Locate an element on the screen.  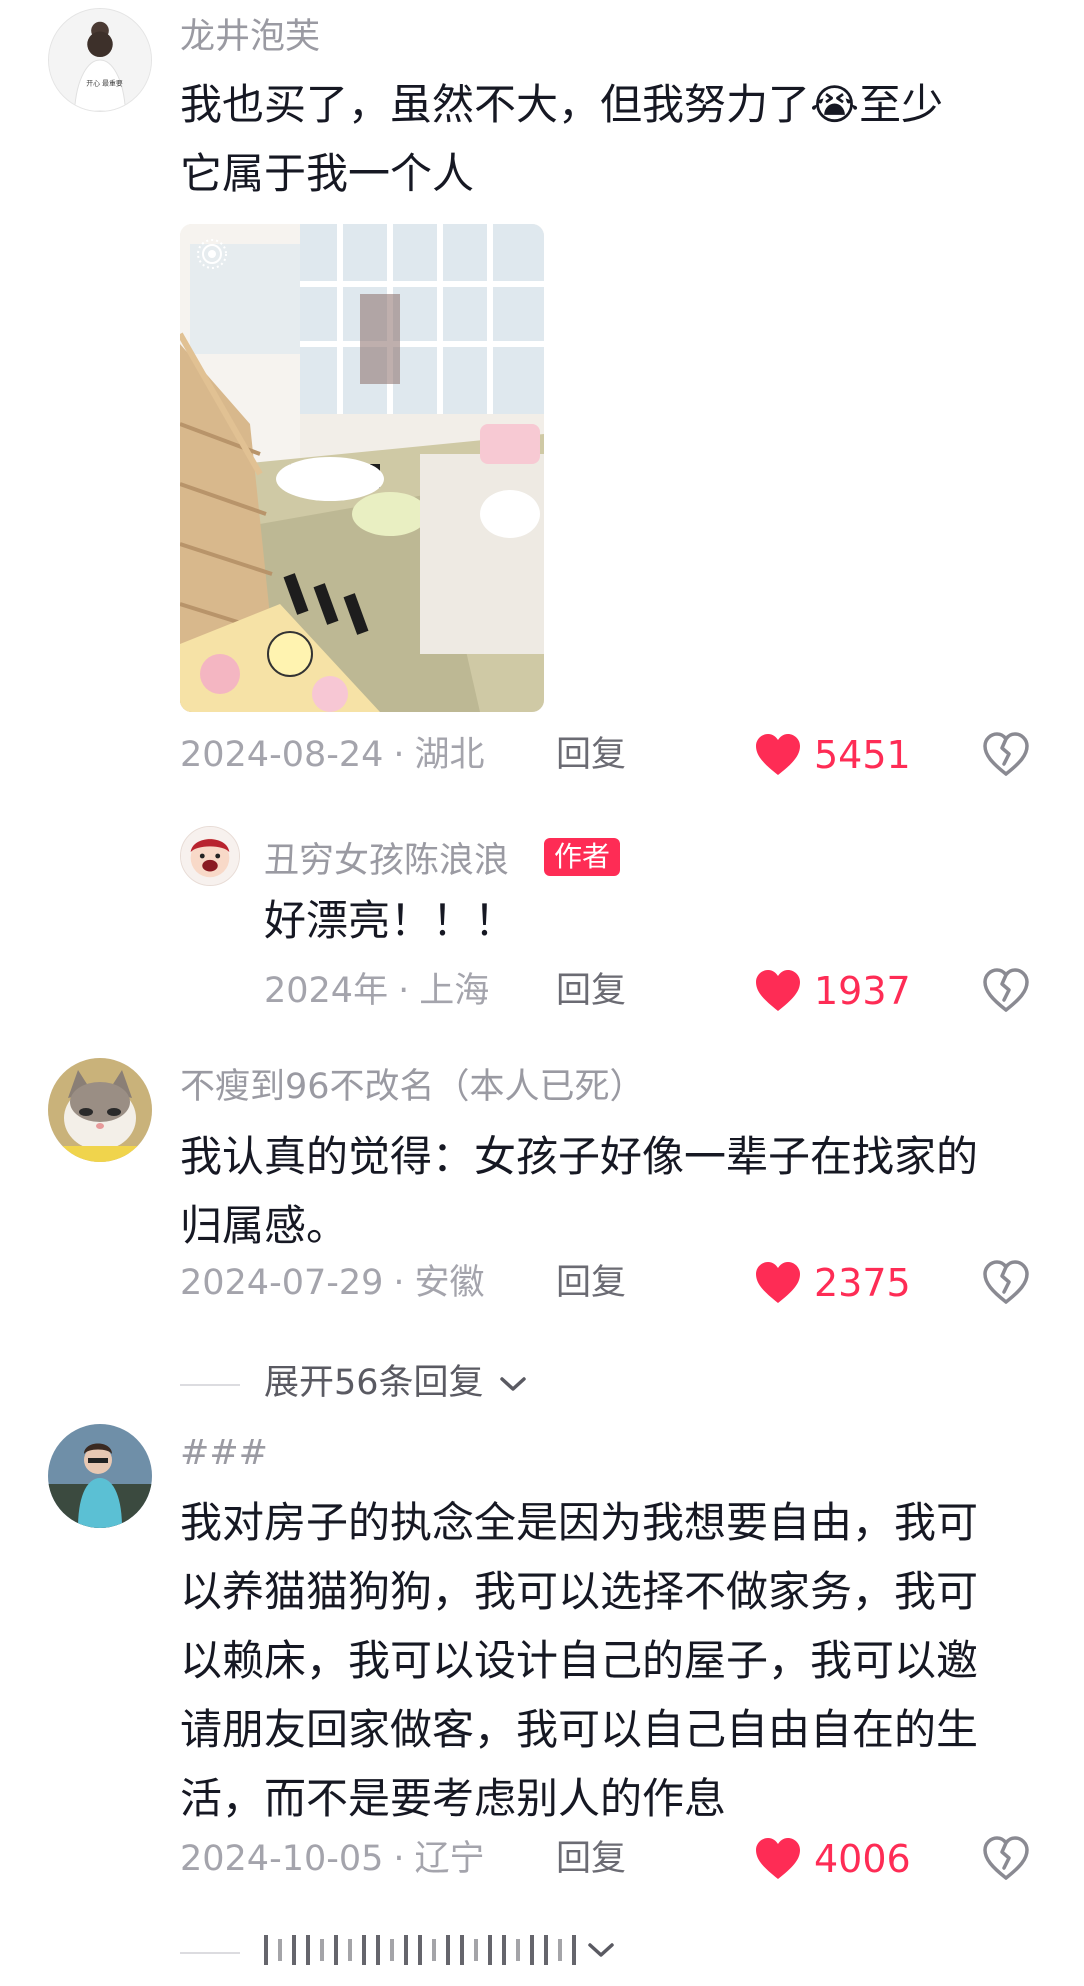
comment-meta: 2024-07-29 · 安徽 is located at coordinates (332, 1283).